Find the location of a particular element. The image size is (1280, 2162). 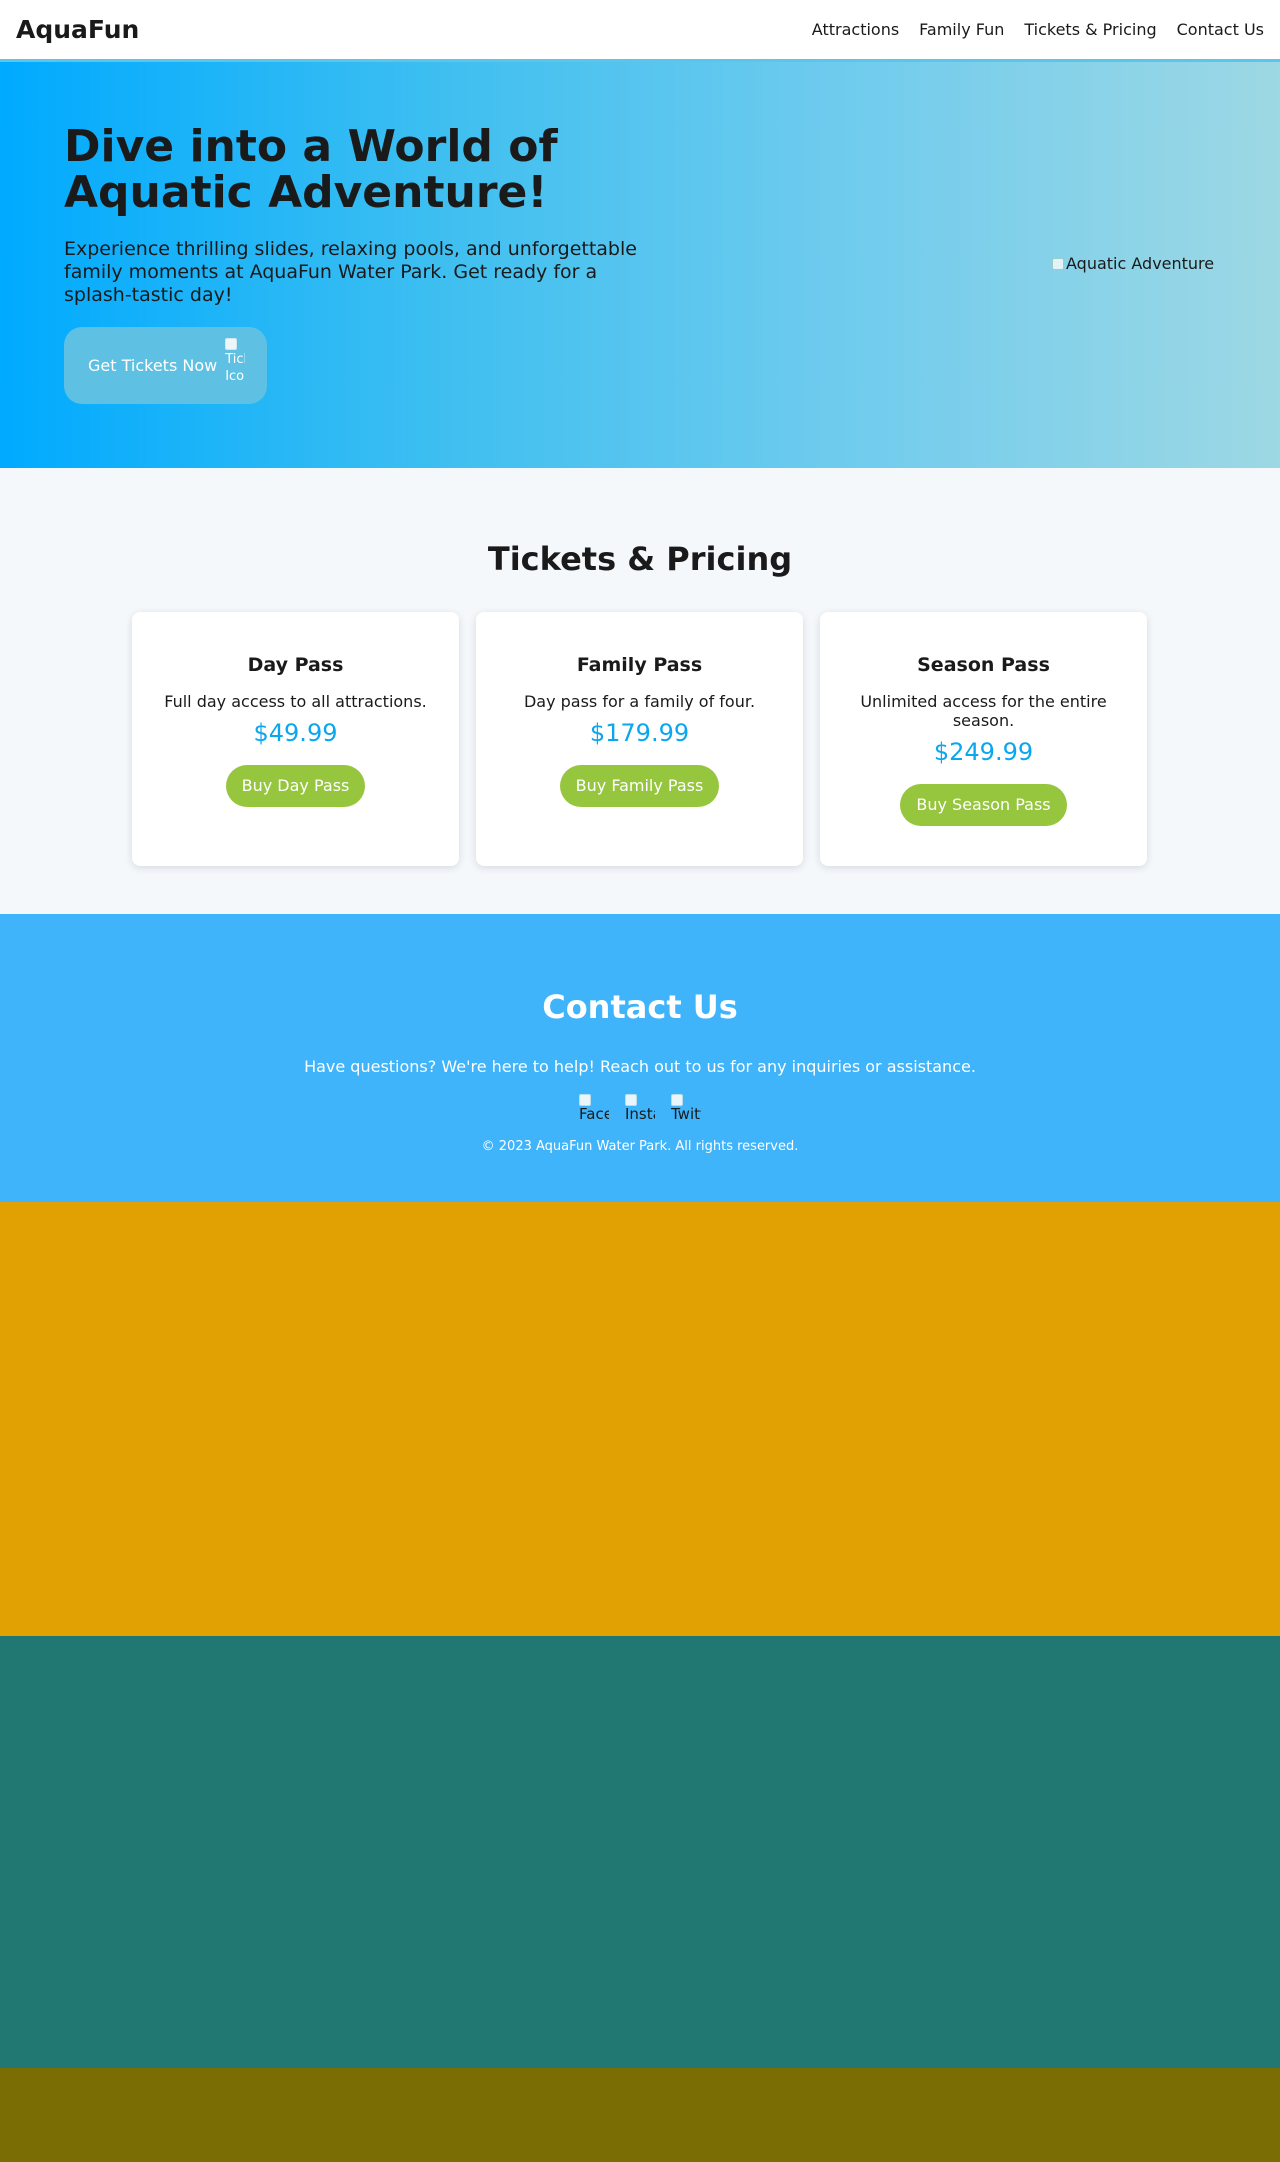

card-description: Unlimited access for the entire season. is located at coordinates (983, 711).